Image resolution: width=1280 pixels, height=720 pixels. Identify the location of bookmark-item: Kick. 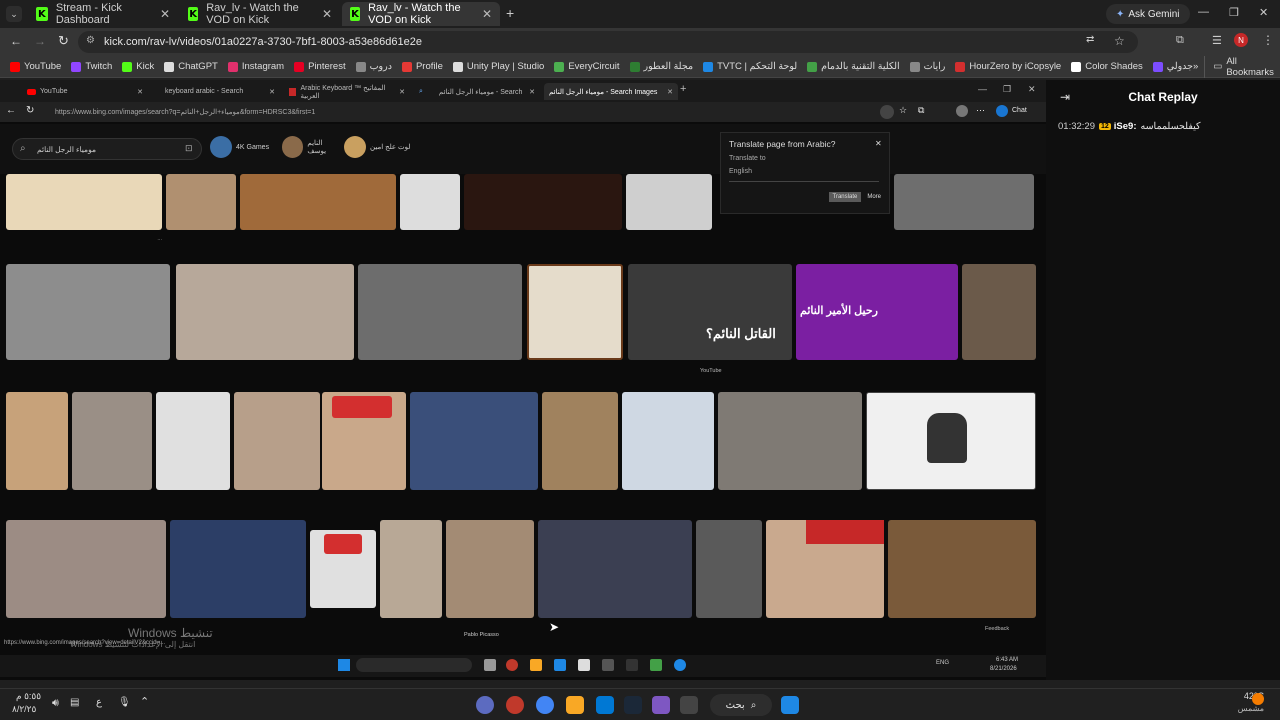
(138, 66).